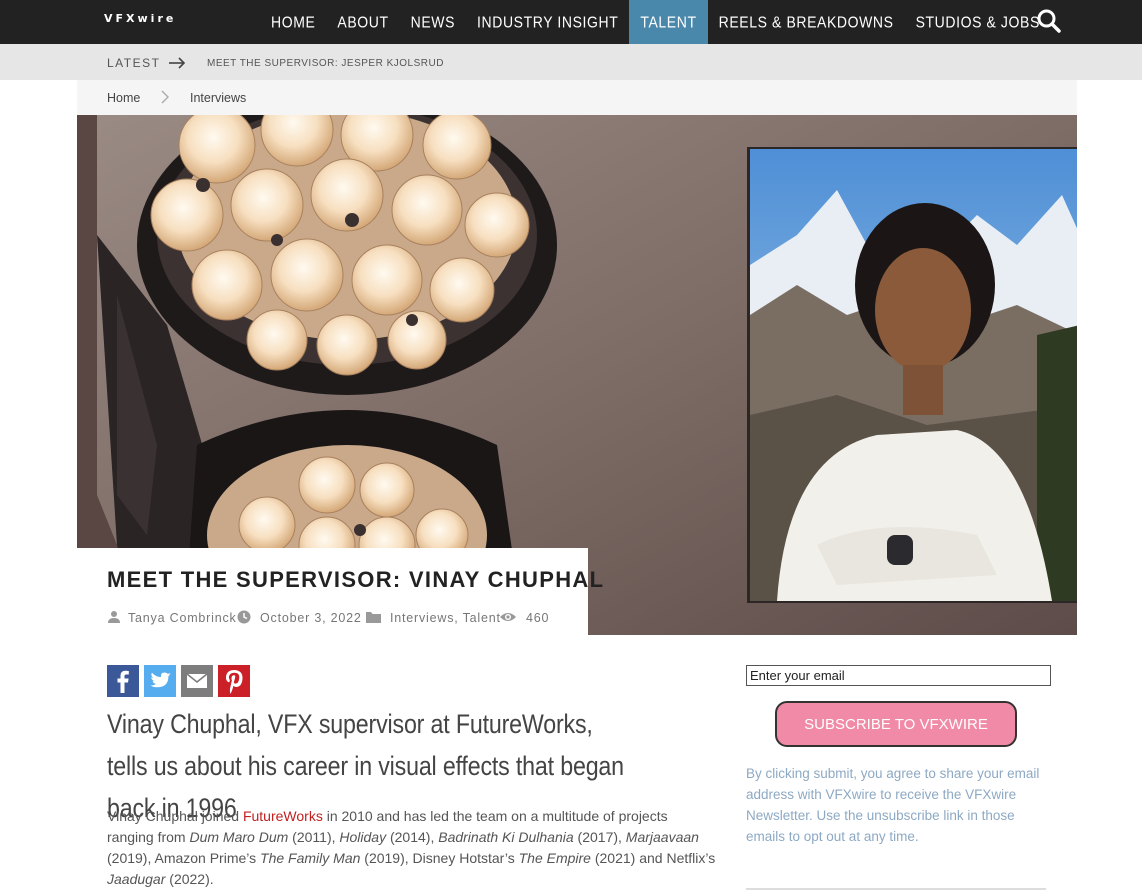 The height and width of the screenshot is (892, 1142). I want to click on nav-item-talent: TALENT, so click(668, 22).